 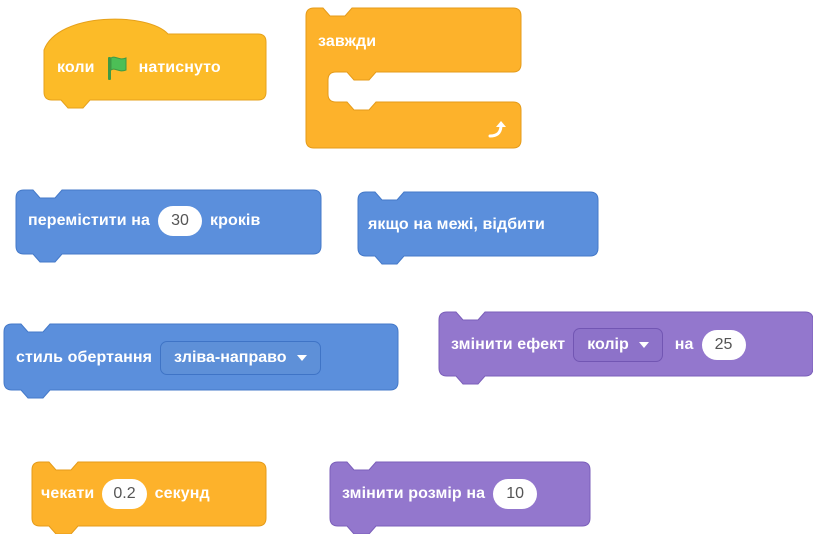 What do you see at coordinates (124, 494) in the screenshot?
I see `seconds-input: 0.2` at bounding box center [124, 494].